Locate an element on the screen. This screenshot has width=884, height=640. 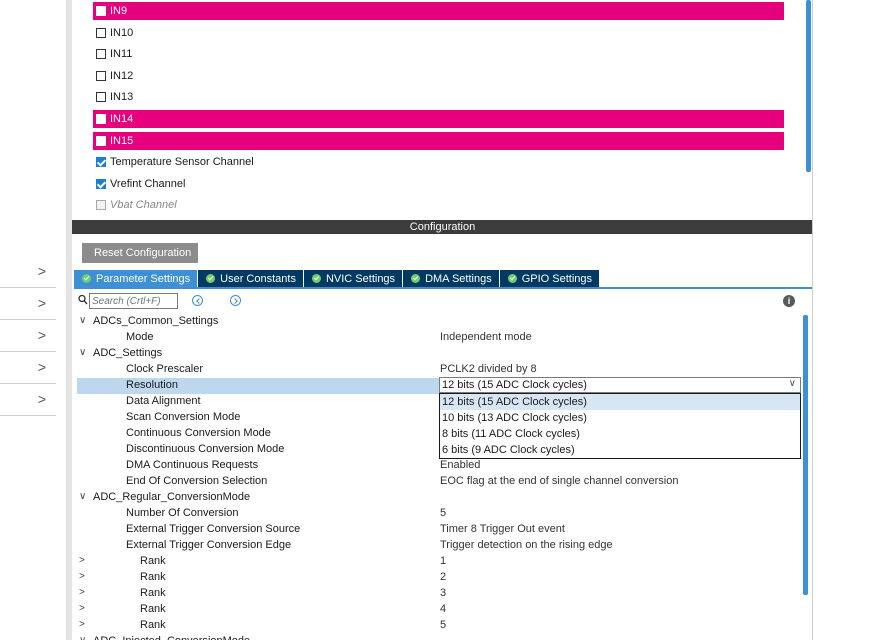
channel-item: Vrefint Channel is located at coordinates (438, 184).